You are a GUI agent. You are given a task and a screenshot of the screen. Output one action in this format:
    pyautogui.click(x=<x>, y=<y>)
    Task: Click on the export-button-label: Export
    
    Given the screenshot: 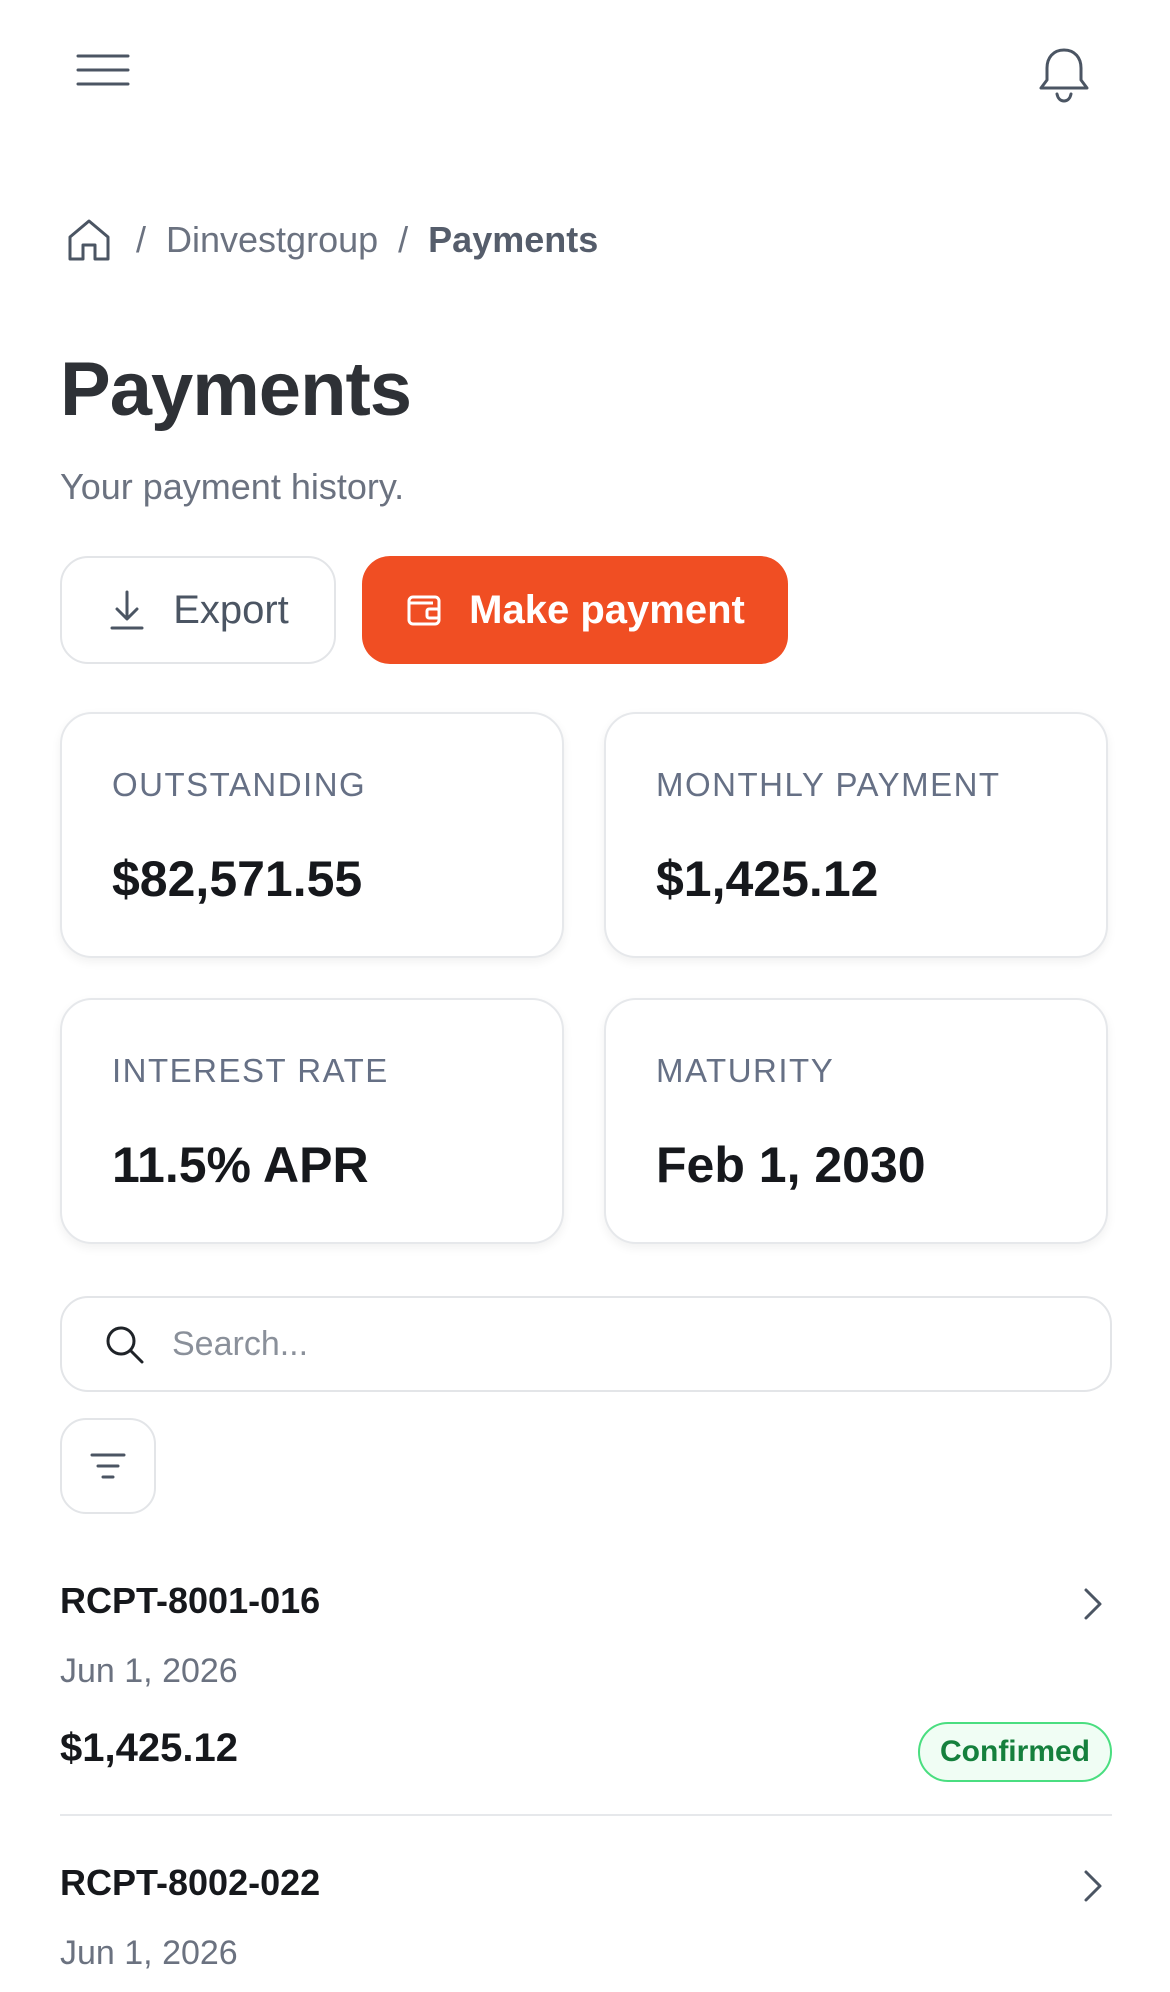 What is the action you would take?
    pyautogui.click(x=231, y=609)
    